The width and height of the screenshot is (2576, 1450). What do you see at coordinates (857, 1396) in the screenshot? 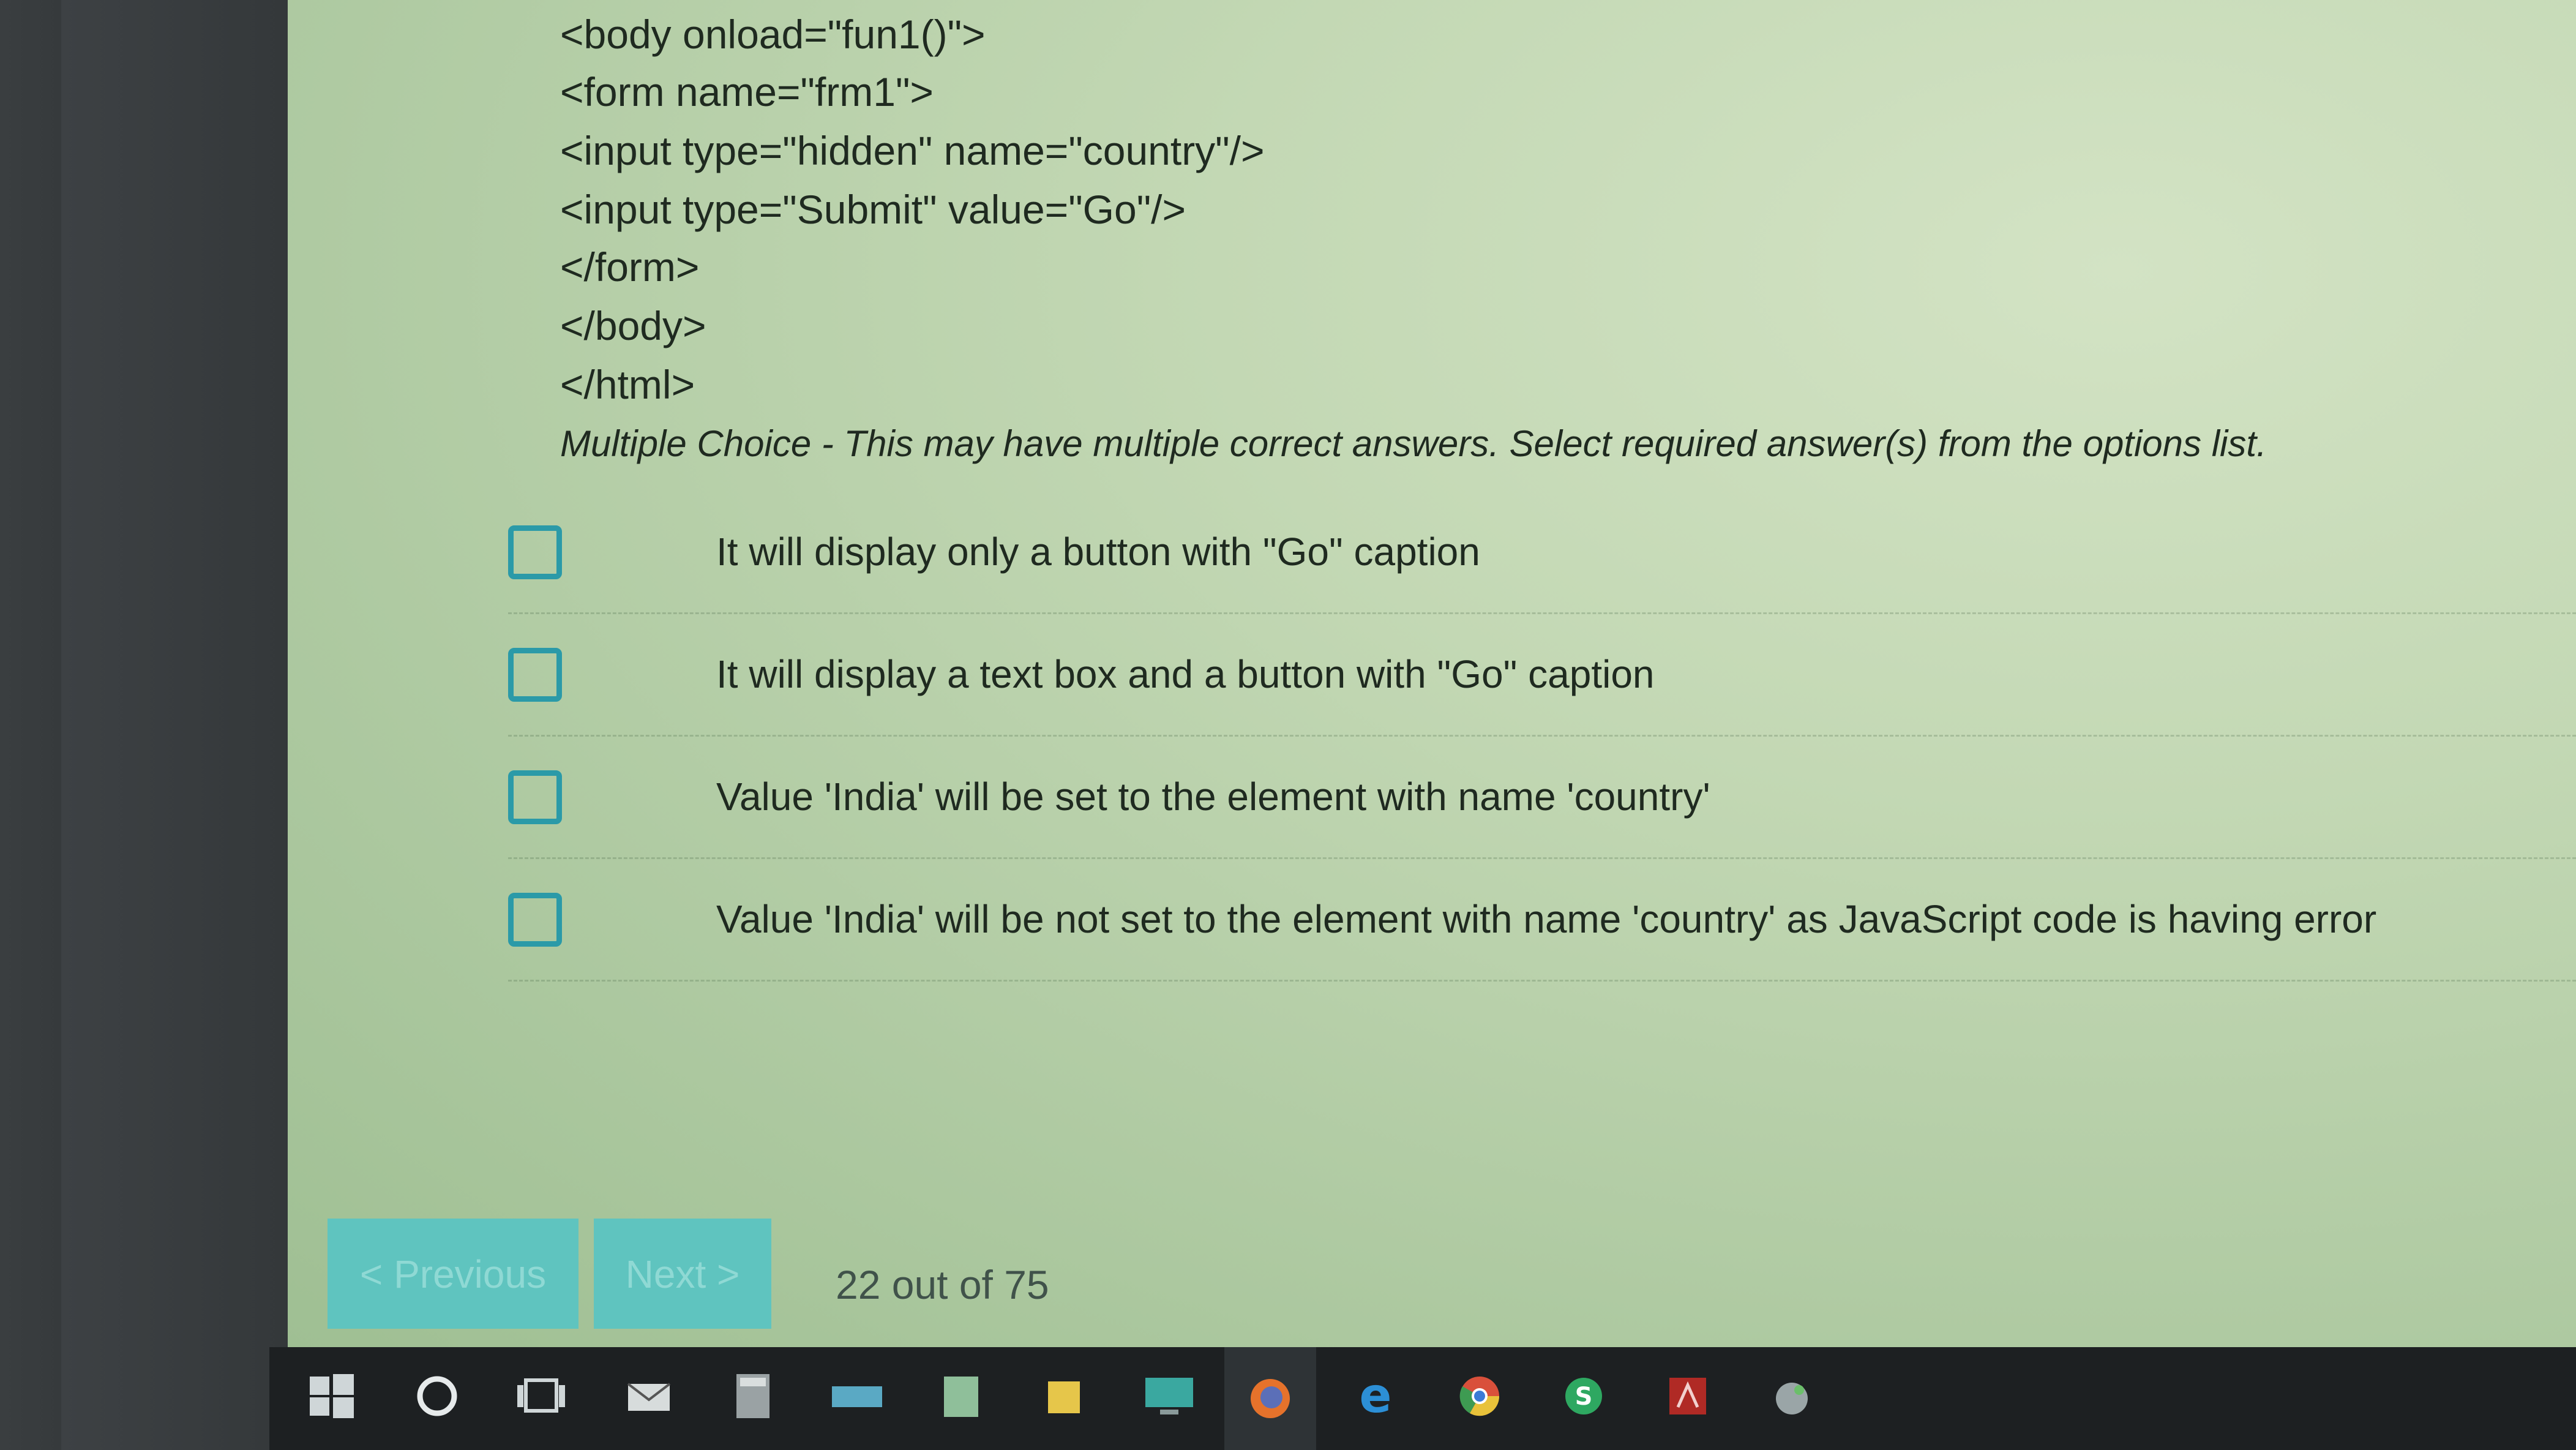
I see `keyboard-icon` at bounding box center [857, 1396].